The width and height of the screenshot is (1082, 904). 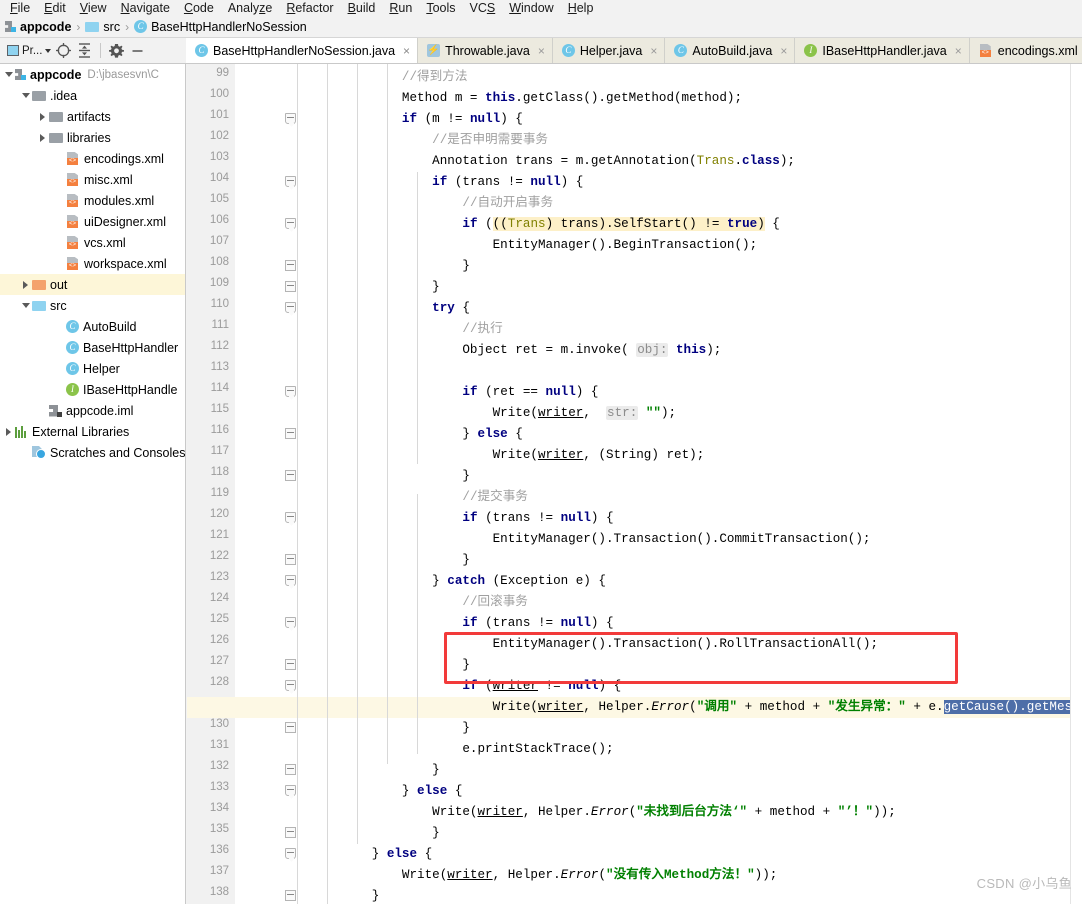 I want to click on code-line-99: //得到方法, so click(x=374, y=77).